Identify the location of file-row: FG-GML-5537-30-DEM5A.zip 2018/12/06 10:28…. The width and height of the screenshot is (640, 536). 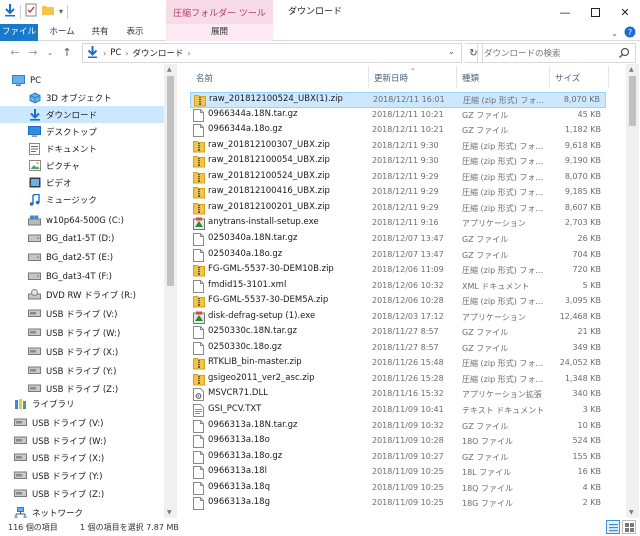
(398, 302).